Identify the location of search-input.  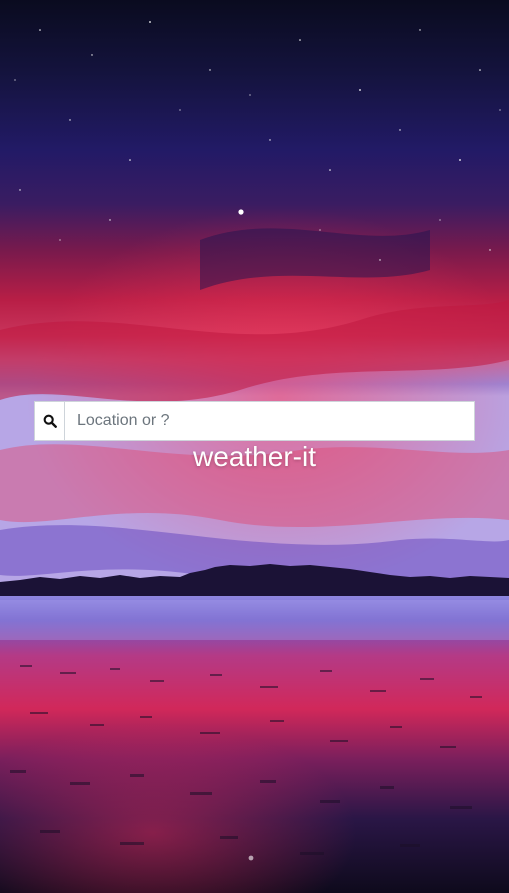
(269, 421).